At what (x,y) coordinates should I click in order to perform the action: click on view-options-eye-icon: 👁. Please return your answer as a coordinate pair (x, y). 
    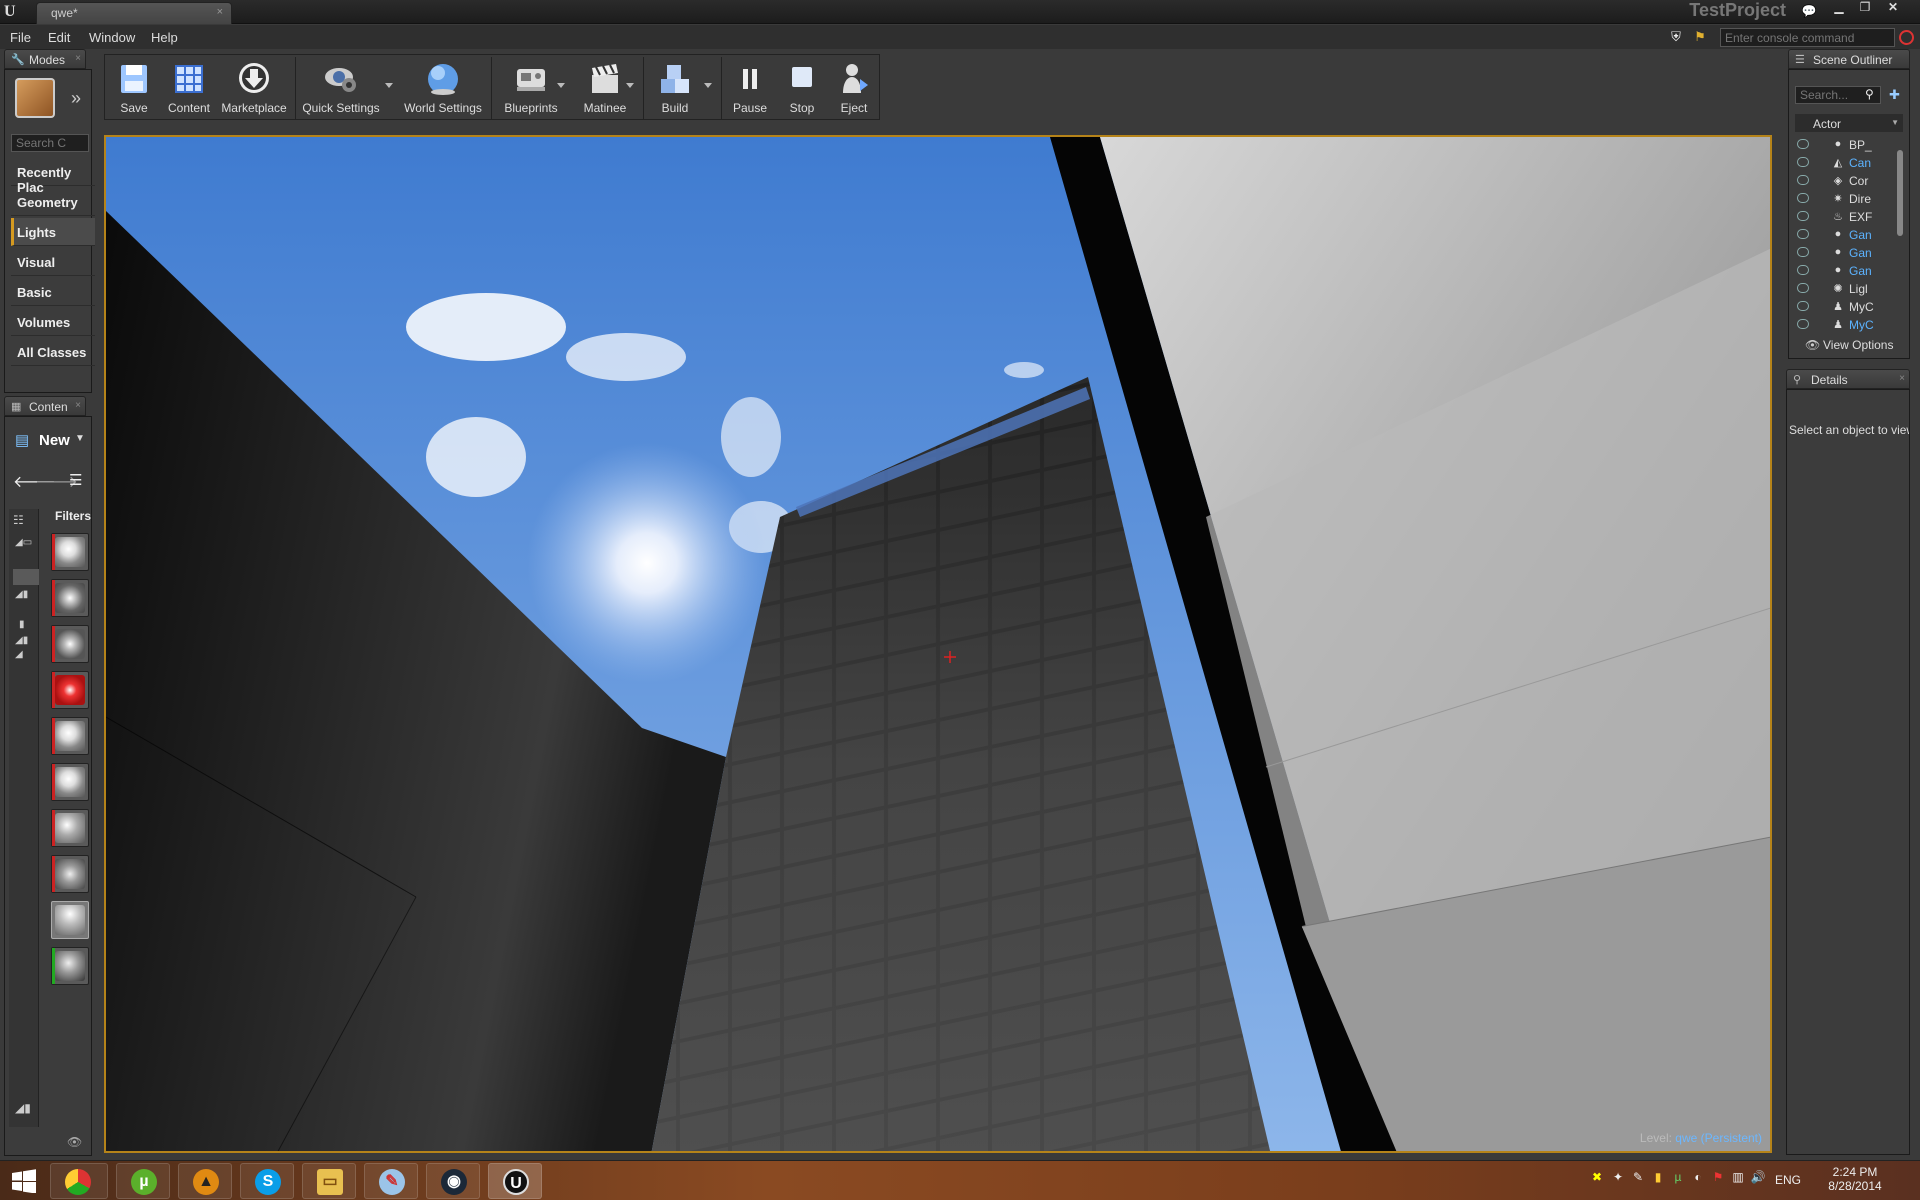
    Looking at the image, I should click on (74, 1142).